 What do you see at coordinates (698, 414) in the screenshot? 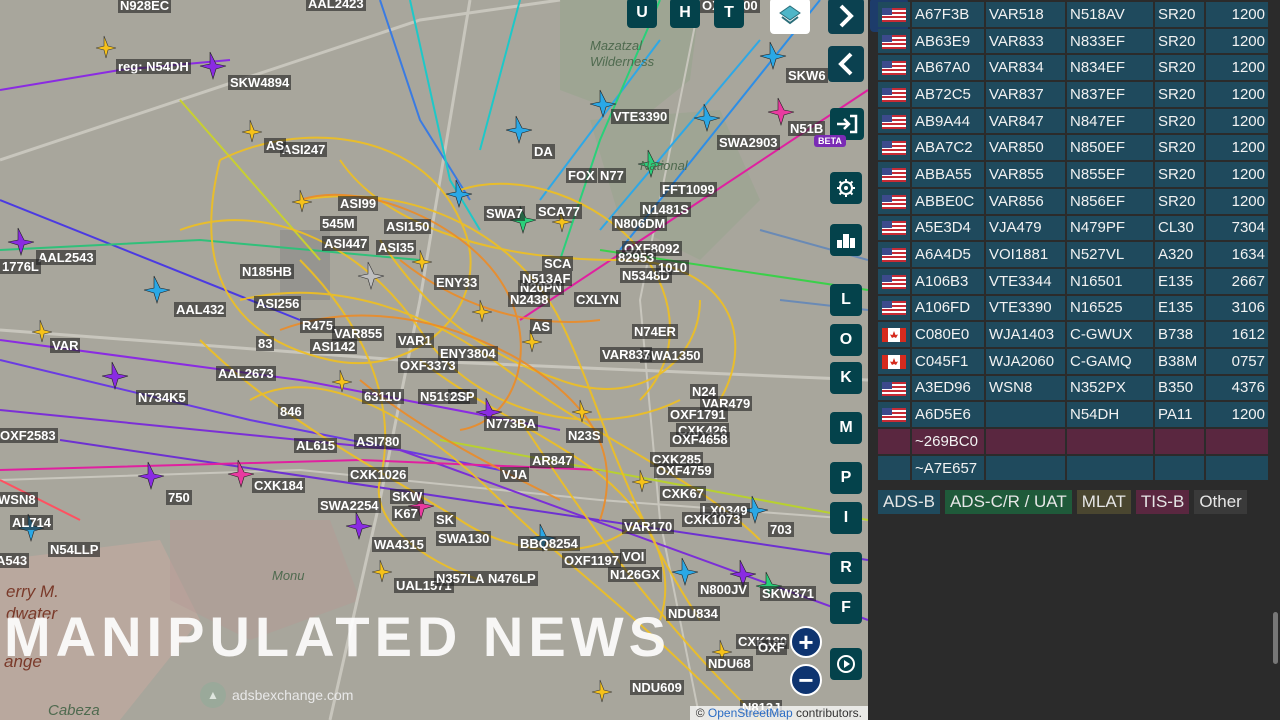
I see `aircraft-label: OXF1791` at bounding box center [698, 414].